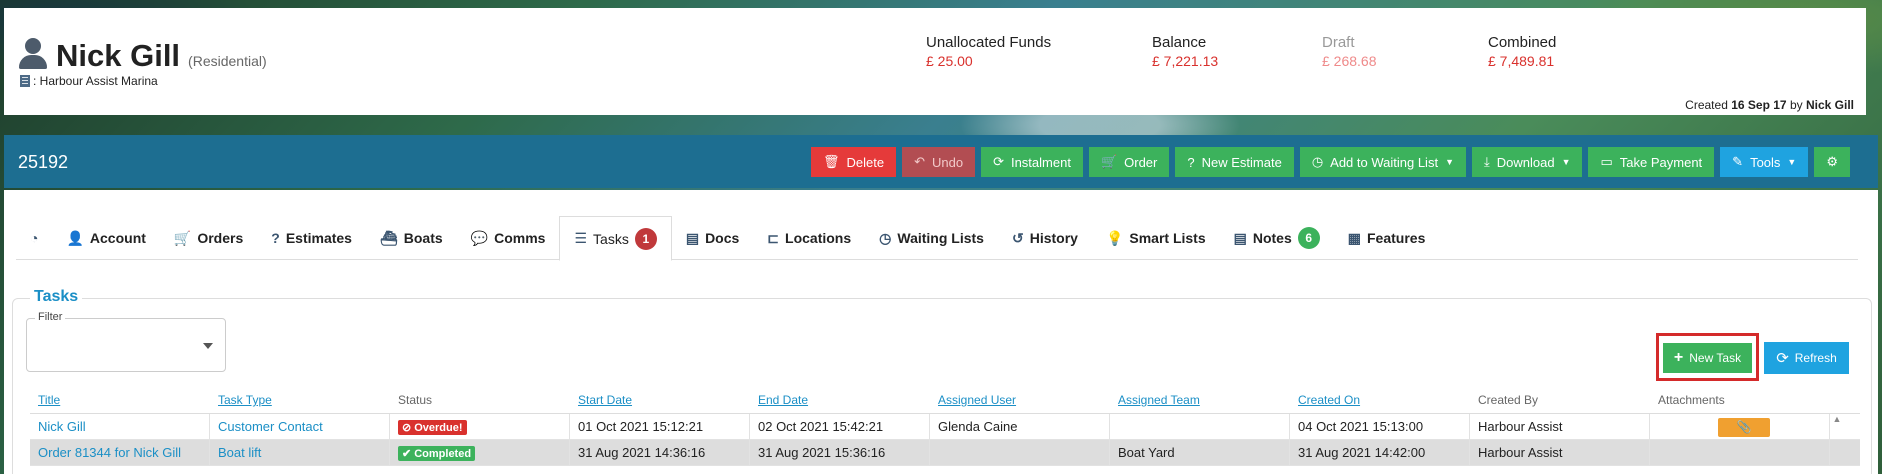 This screenshot has height=474, width=1882. Describe the element at coordinates (520, 238) in the screenshot. I see `tab-comms-label: Comms` at that location.